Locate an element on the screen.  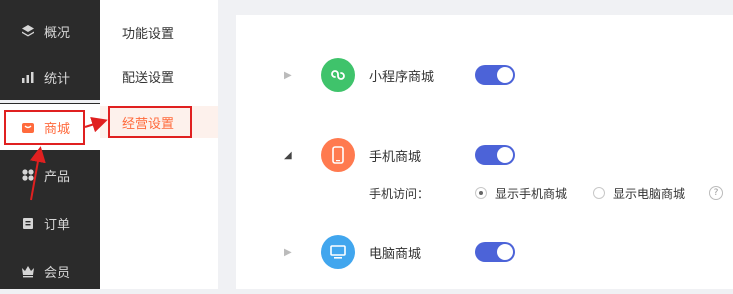
mini-program-icon is located at coordinates (338, 75).